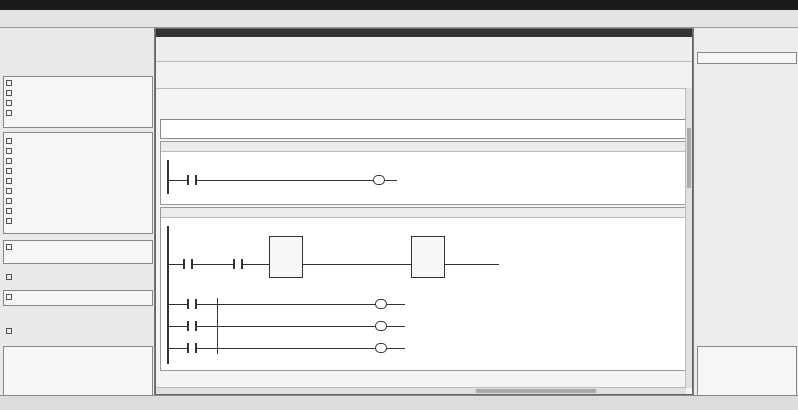 The height and width of the screenshot is (410, 798). What do you see at coordinates (745, 213) in the screenshot?
I see `instructions-panel` at bounding box center [745, 213].